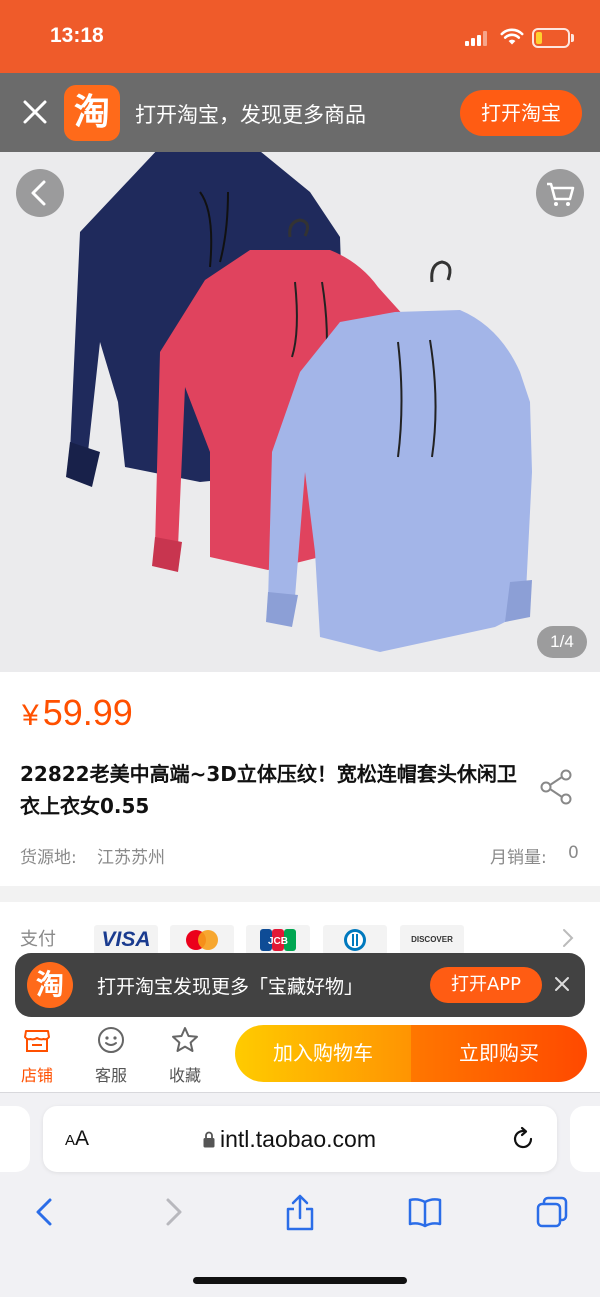  Describe the element at coordinates (268, 790) in the screenshot. I see `product-title: 22822老美中高端~3D立体压纹！宽松连帽套头休闲卫衣上衣女0.55` at that location.